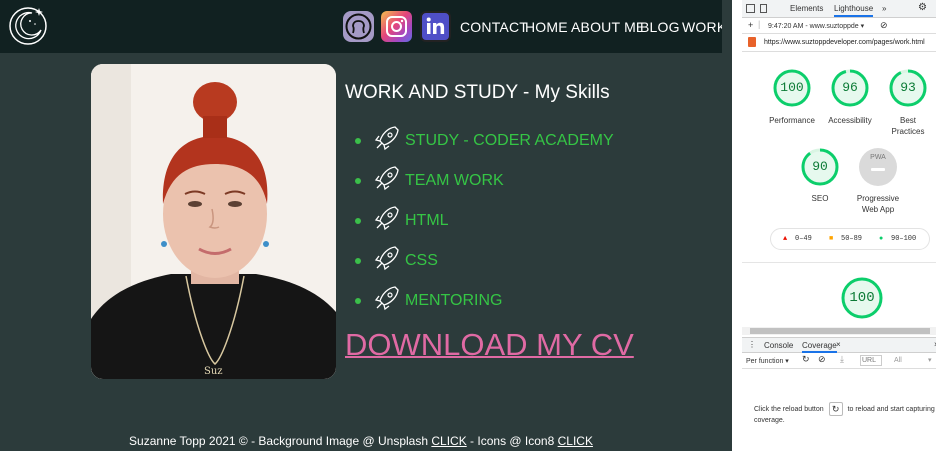 The image size is (936, 451). What do you see at coordinates (608, 27) in the screenshot?
I see `nav-about-link: ABOUT ME` at bounding box center [608, 27].